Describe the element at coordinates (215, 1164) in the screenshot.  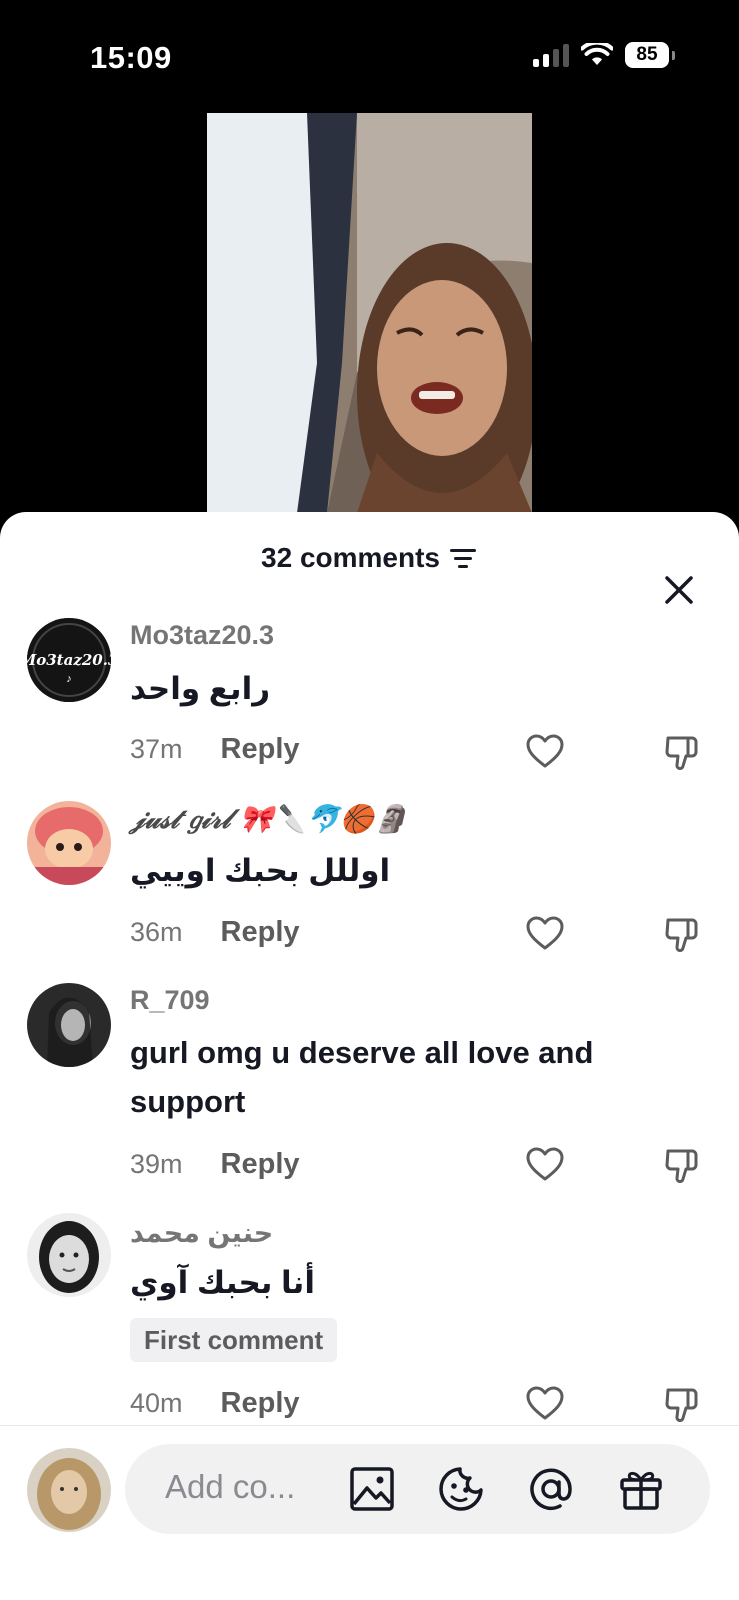
I see `comment-meta: 39m Reply` at that location.